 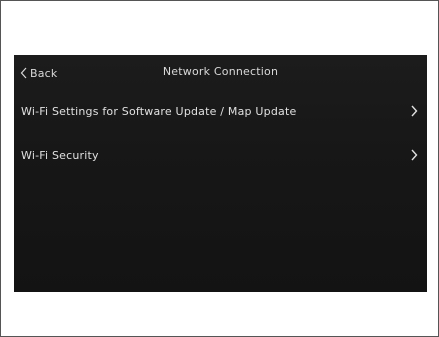 I want to click on page-title: Network Connection, so click(x=220, y=71).